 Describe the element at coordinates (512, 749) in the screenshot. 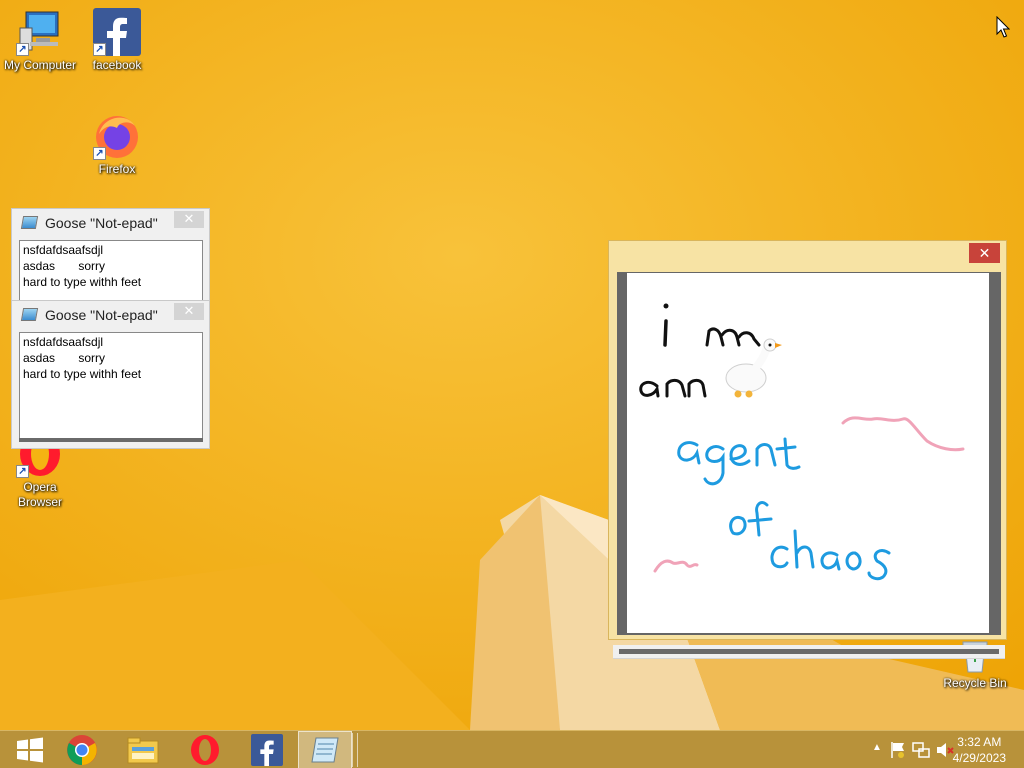

I see `taskbar: ▲ 3:32 AM 4/29/2023` at that location.